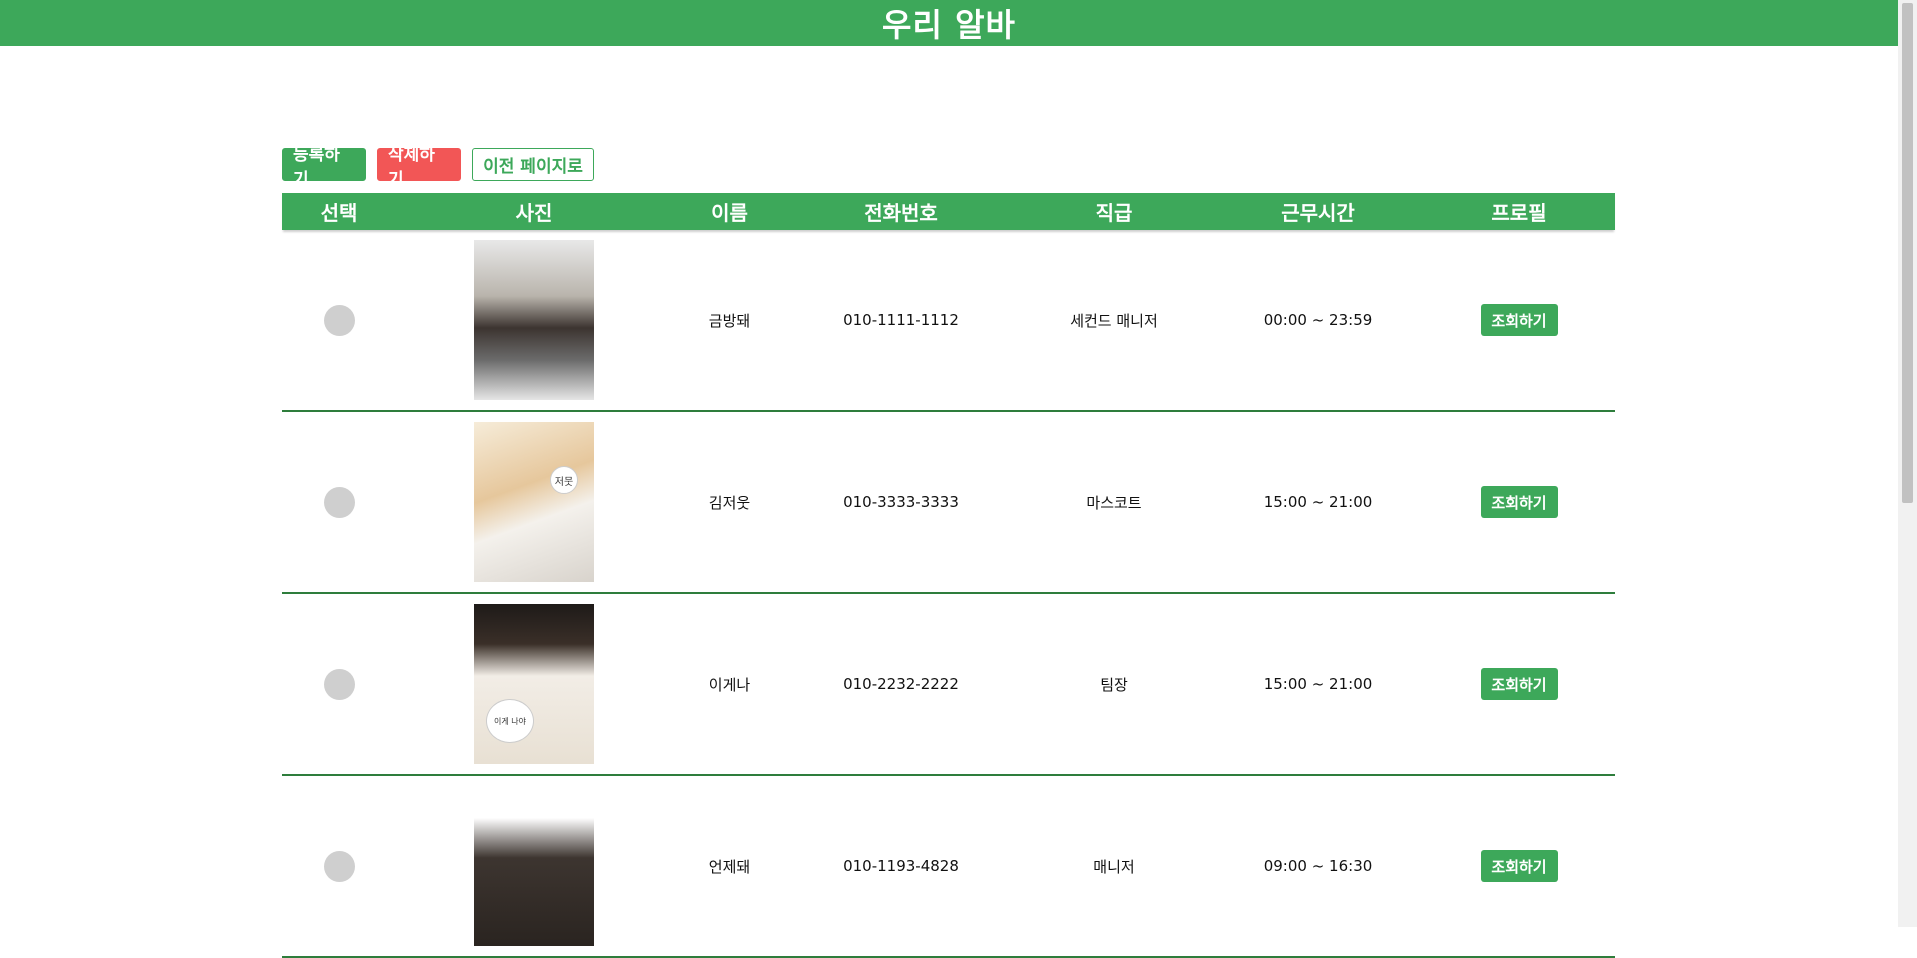 The height and width of the screenshot is (958, 1917). Describe the element at coordinates (1318, 213) in the screenshot. I see `column-header-hours: 근무시간` at that location.